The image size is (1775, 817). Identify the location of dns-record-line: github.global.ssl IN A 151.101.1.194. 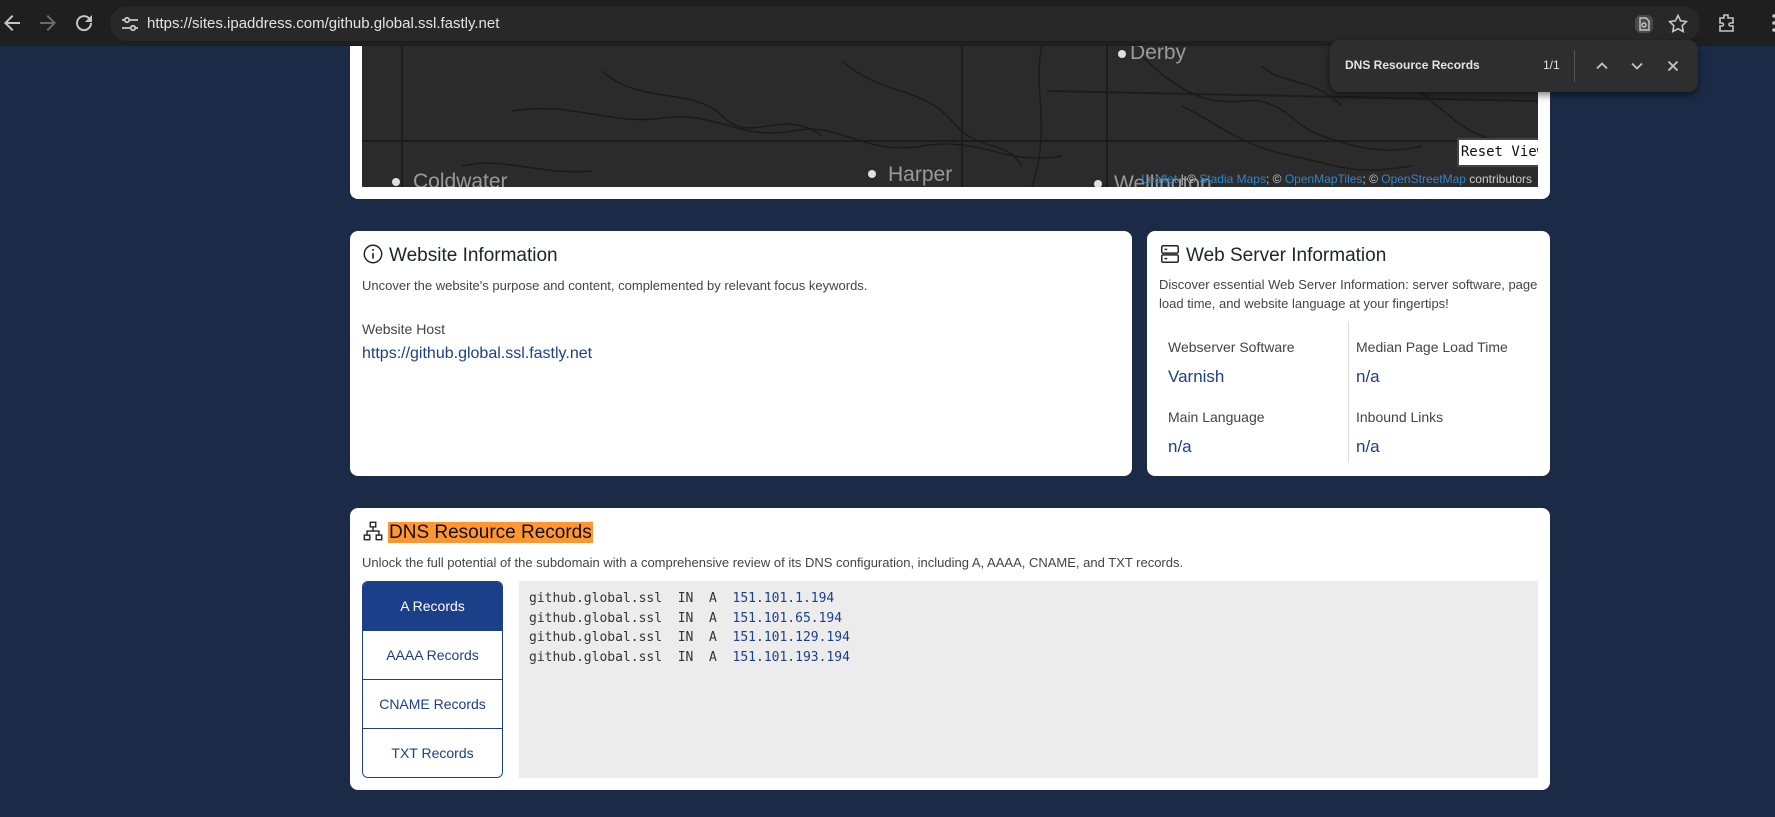
(1028, 601).